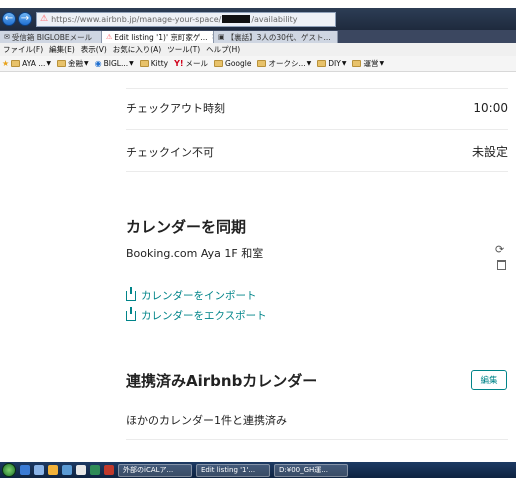  What do you see at coordinates (206, 420) in the screenshot?
I see `linked-status-text: ほかのカレンダー1件と連携済み` at bounding box center [206, 420].